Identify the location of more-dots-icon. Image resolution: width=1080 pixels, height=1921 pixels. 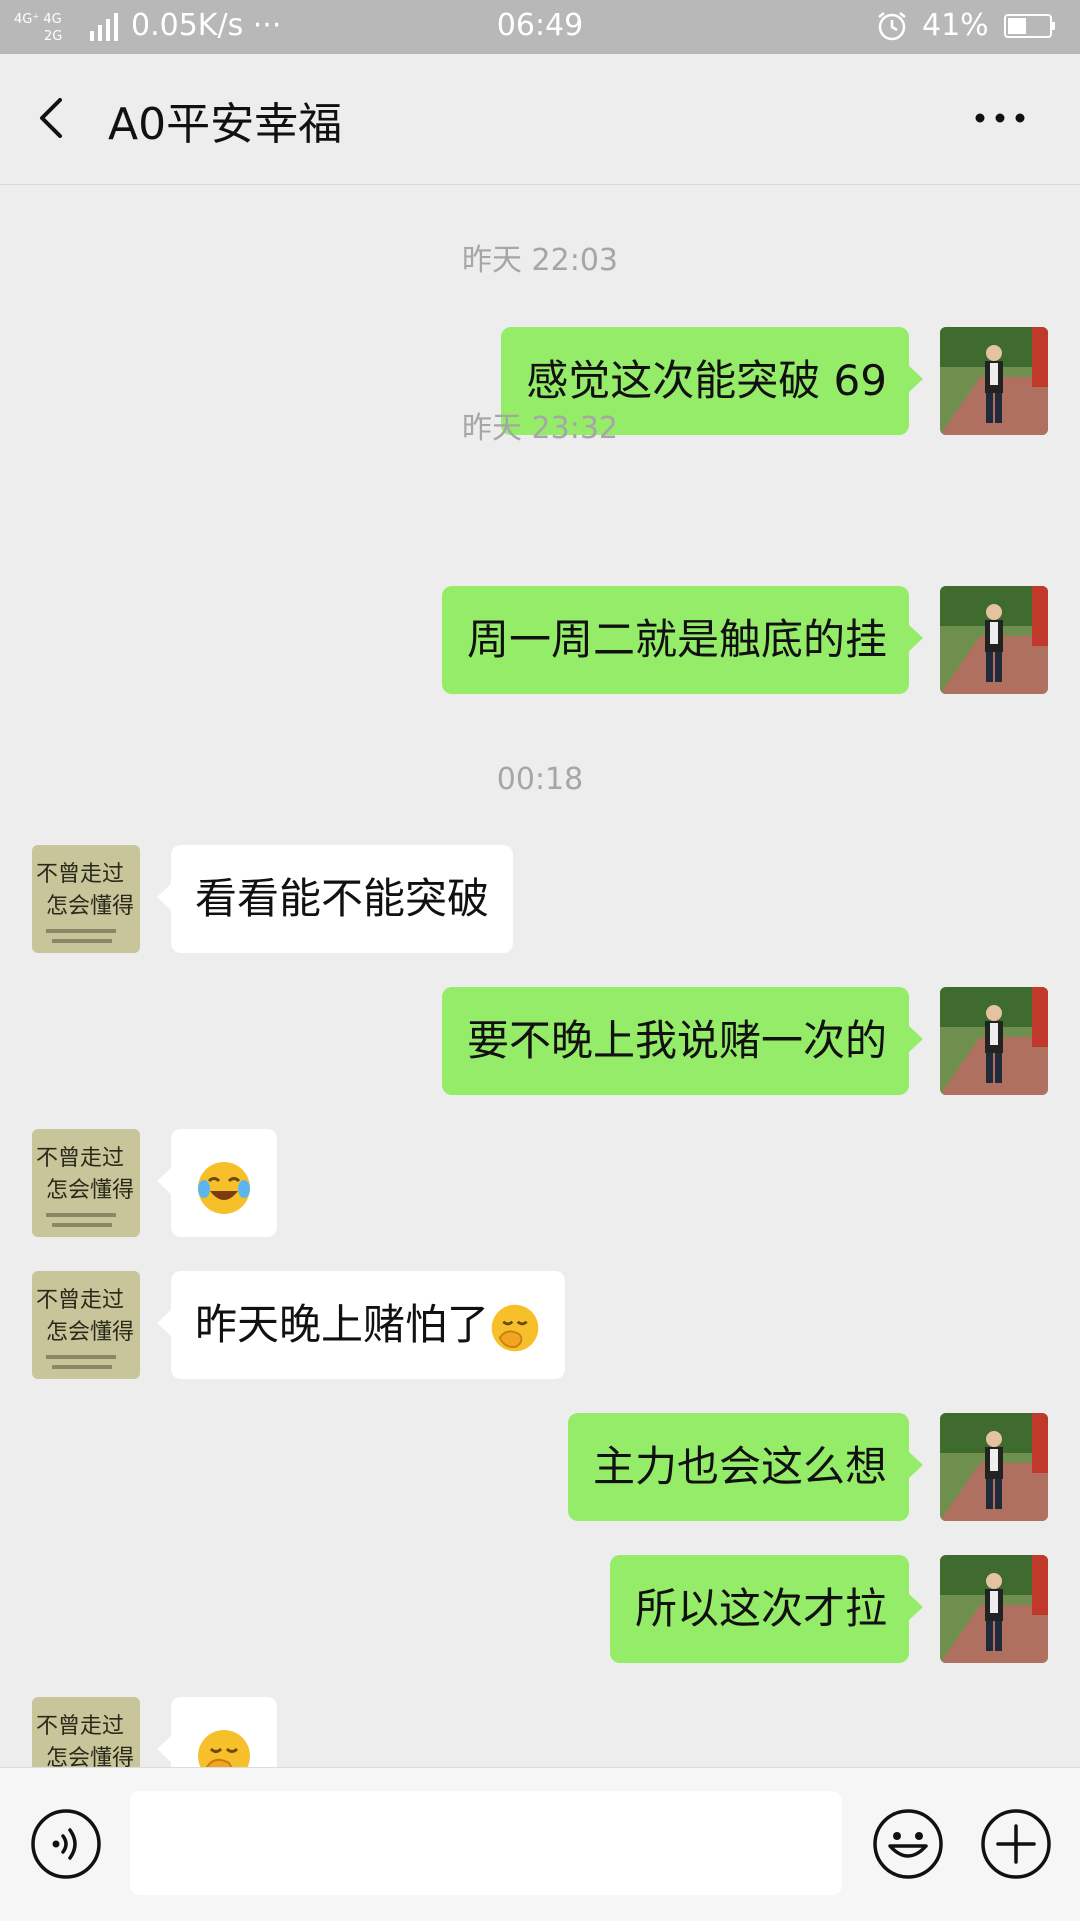
(1000, 118).